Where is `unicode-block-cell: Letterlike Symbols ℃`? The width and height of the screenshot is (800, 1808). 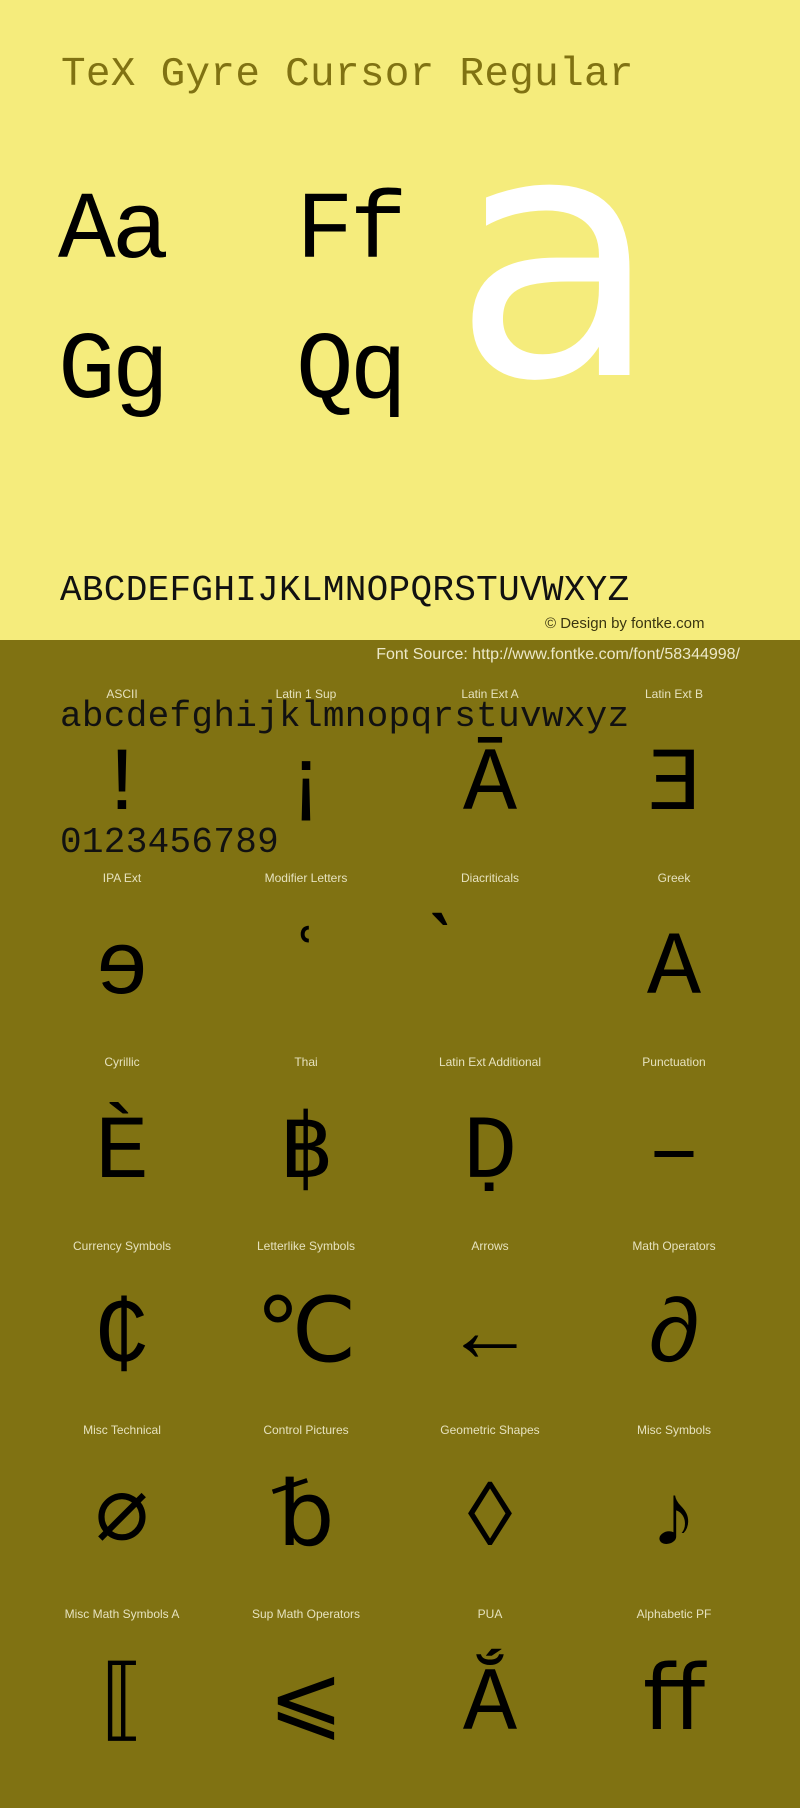
unicode-block-cell: Letterlike Symbols ℃ is located at coordinates (306, 1330).